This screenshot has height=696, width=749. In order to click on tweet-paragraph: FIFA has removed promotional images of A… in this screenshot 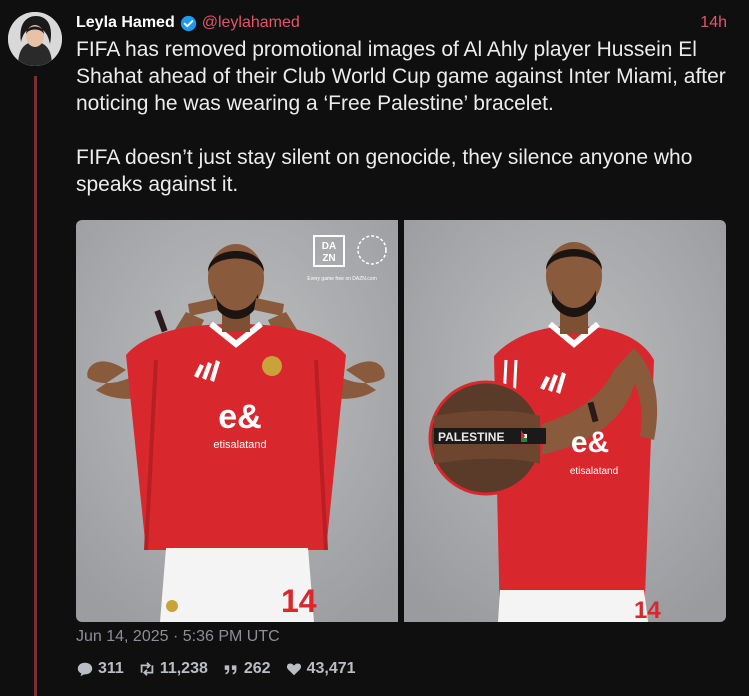, I will do `click(401, 76)`.